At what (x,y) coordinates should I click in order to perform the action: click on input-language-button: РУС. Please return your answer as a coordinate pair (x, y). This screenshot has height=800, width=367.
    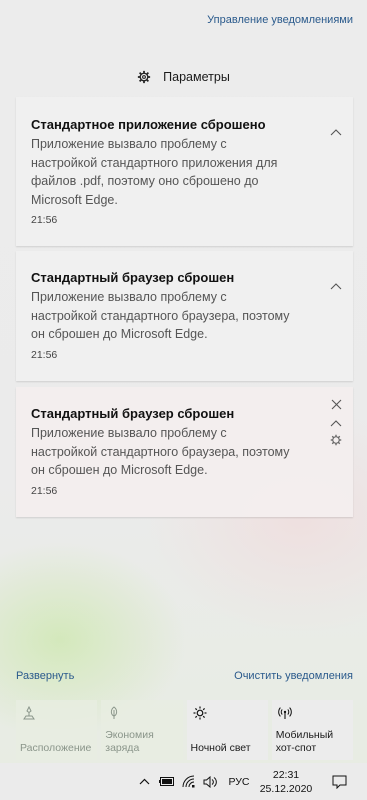
    Looking at the image, I should click on (239, 781).